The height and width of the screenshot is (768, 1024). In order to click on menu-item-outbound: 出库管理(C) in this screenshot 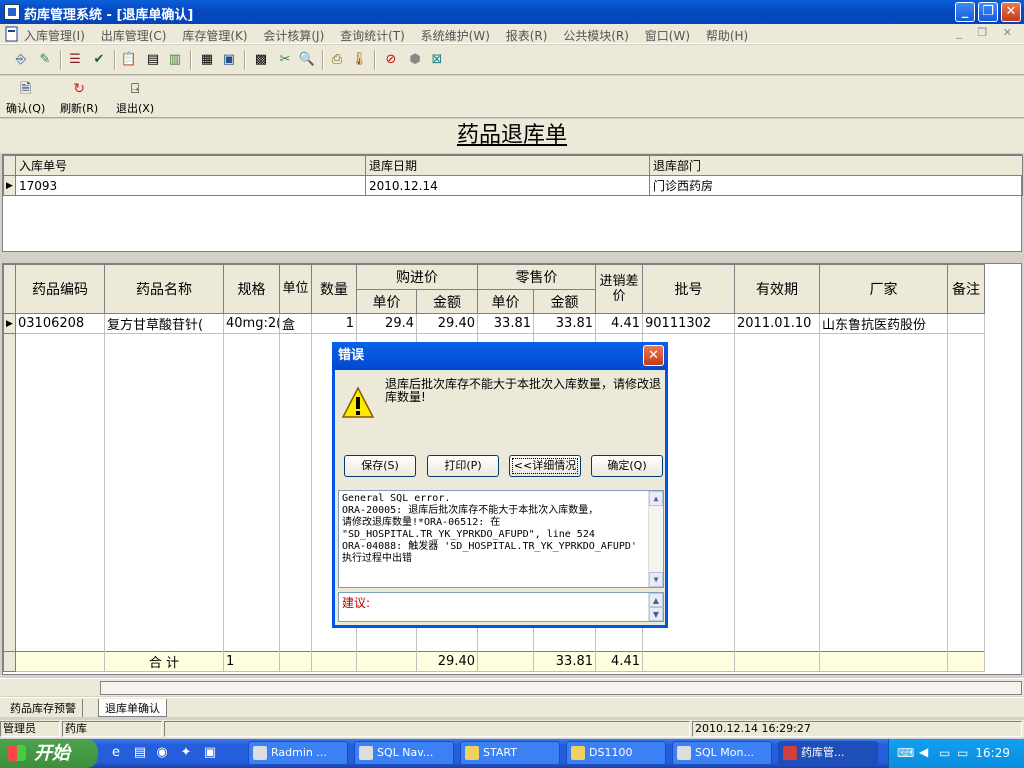, I will do `click(134, 36)`.